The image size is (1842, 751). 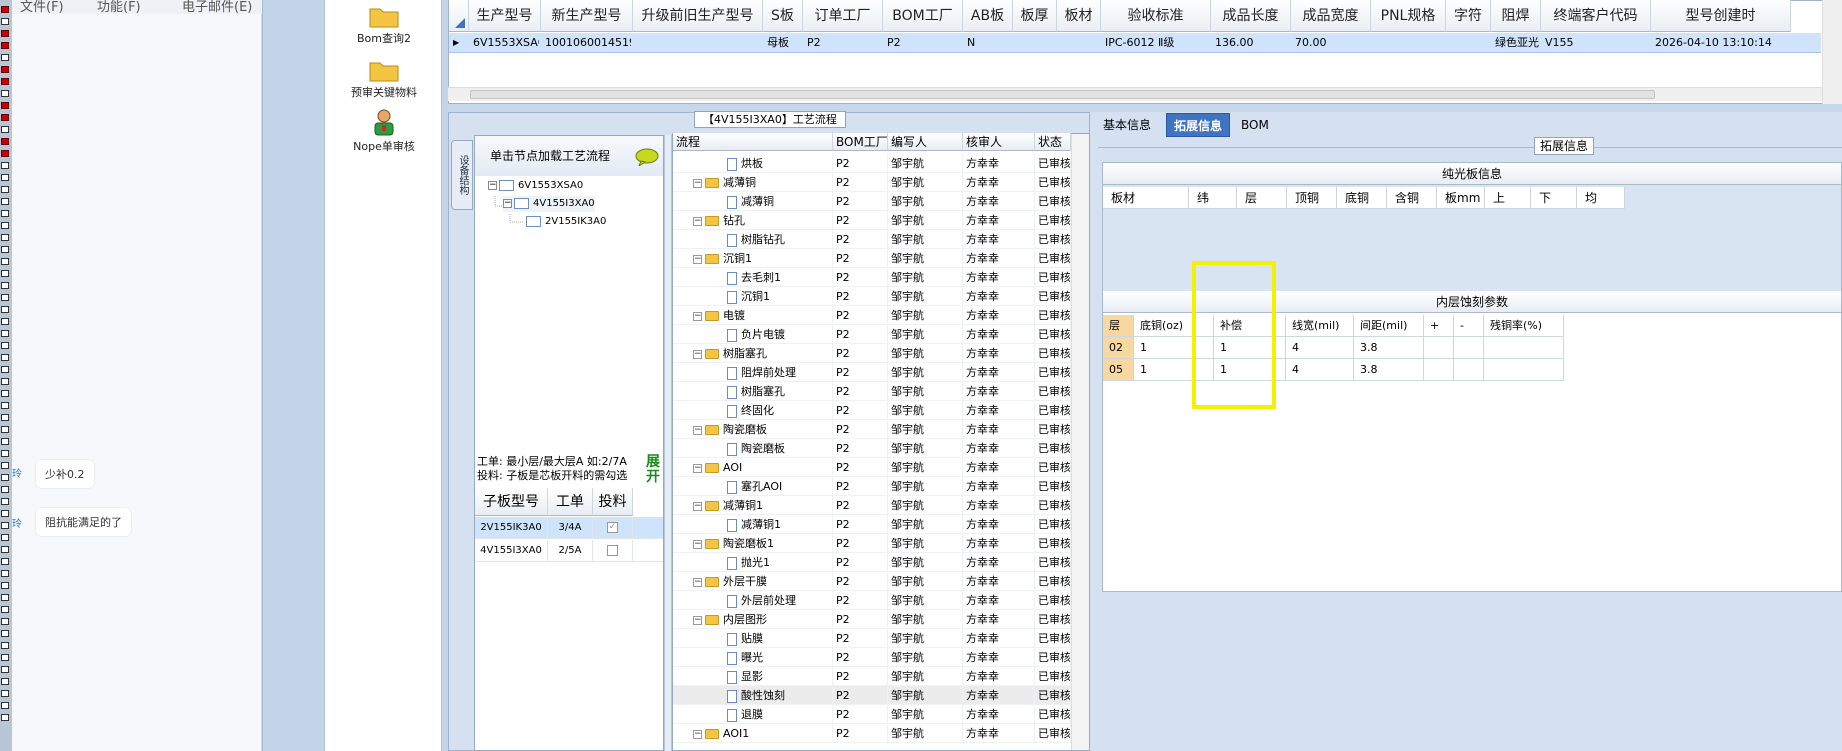 I want to click on tab-basic-info: 基本信息, so click(x=1127, y=125).